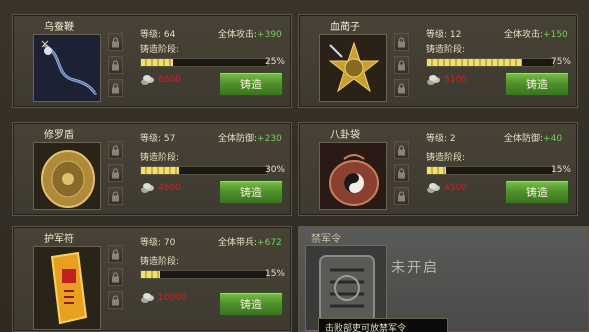 Image resolution: width=589 pixels, height=332 pixels. I want to click on locked-status: 未开启, so click(415, 268).